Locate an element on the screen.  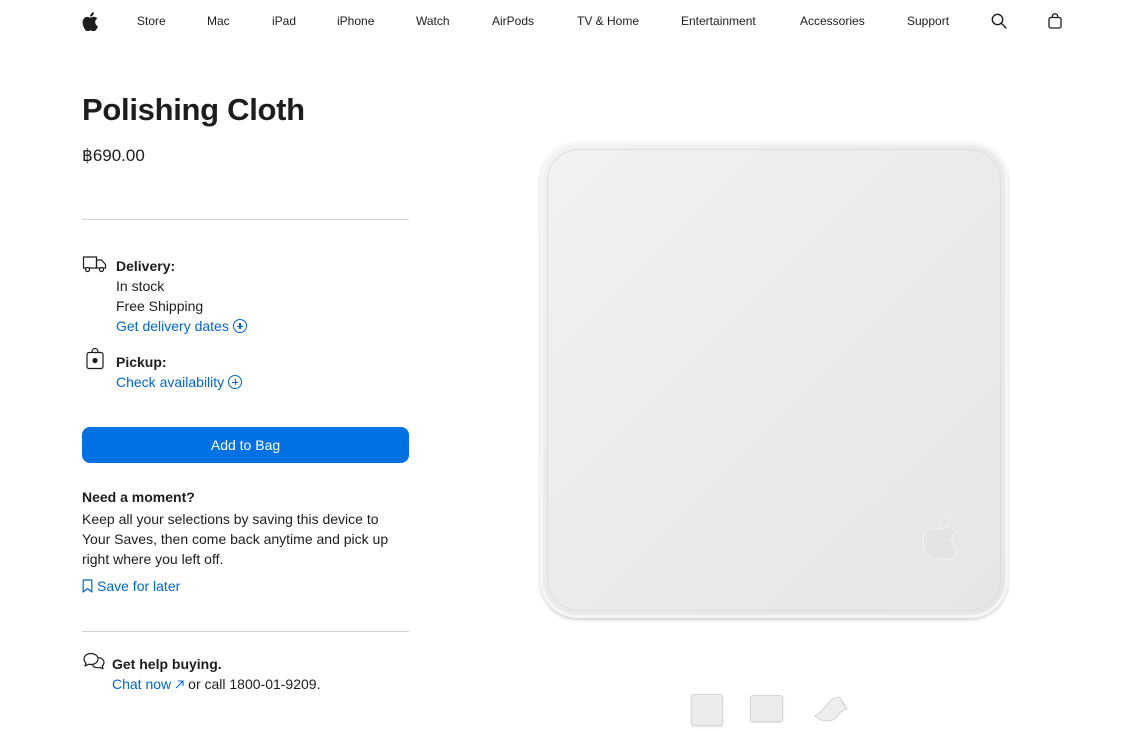
bookmark-icon is located at coordinates (87, 586).